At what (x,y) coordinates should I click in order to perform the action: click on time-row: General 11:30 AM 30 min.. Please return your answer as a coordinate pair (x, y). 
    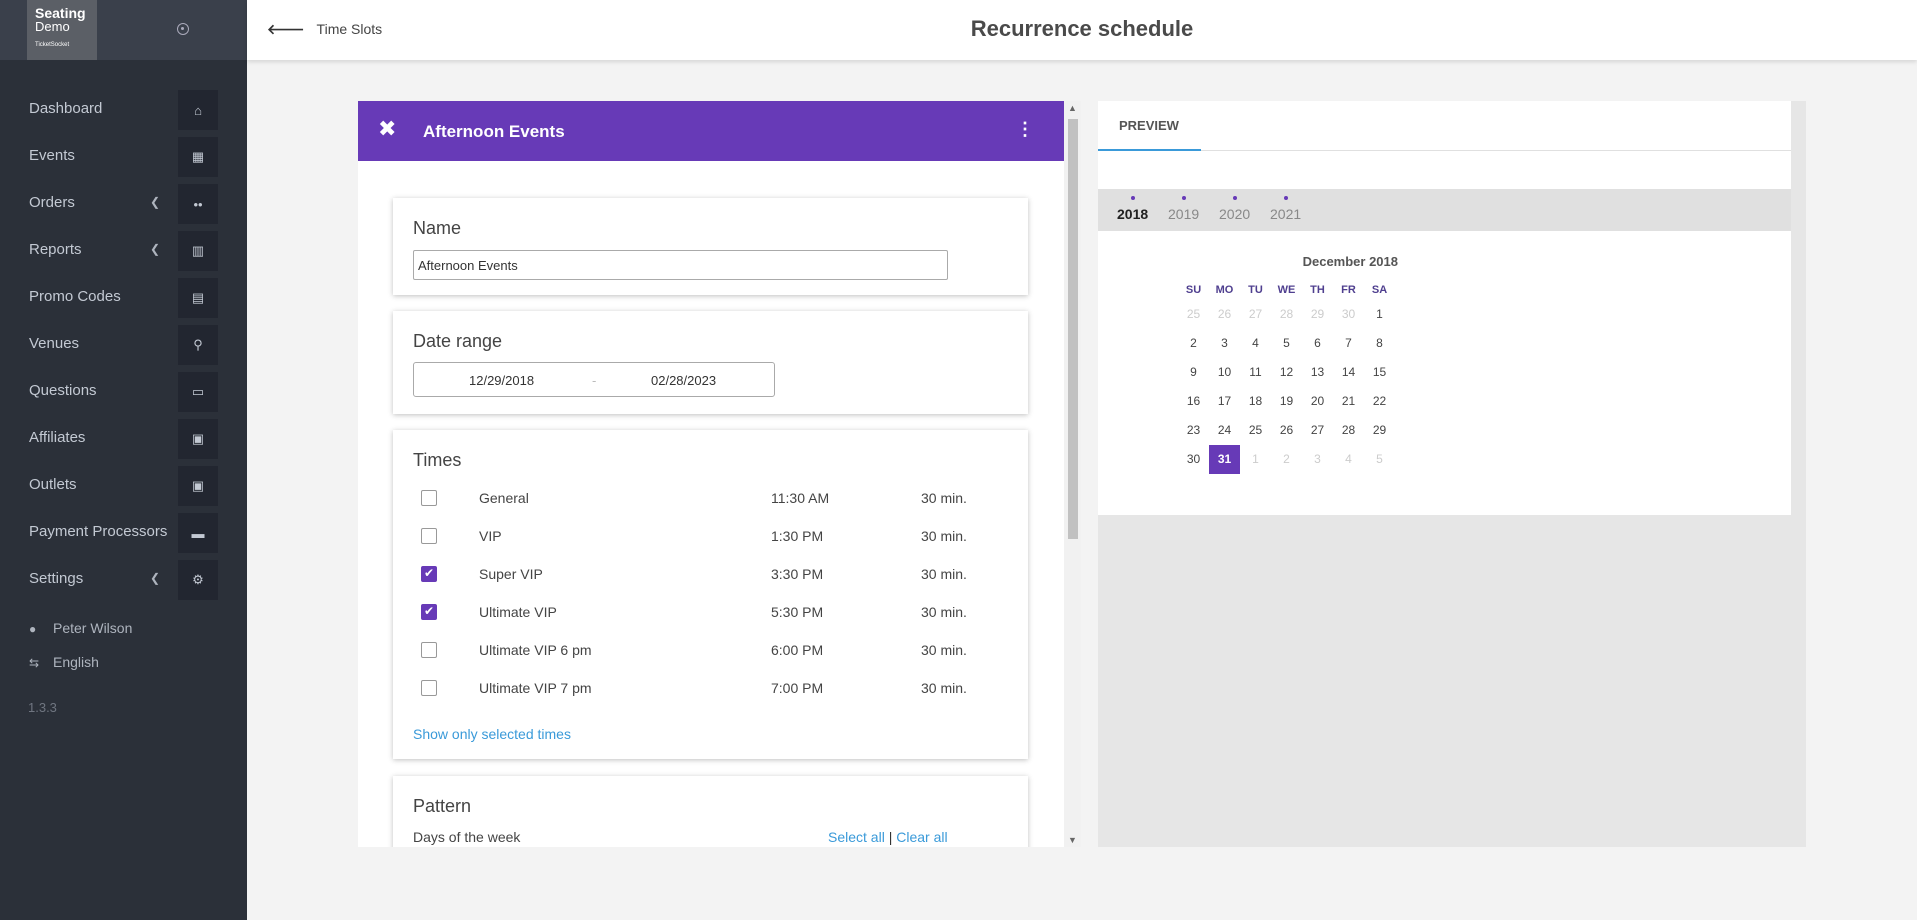
    Looking at the image, I should click on (701, 498).